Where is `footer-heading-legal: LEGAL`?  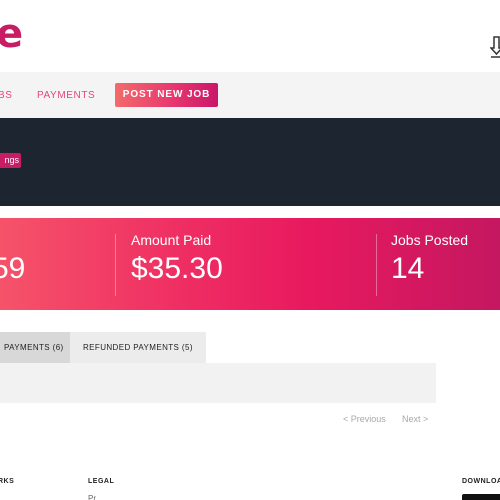 footer-heading-legal: LEGAL is located at coordinates (101, 481).